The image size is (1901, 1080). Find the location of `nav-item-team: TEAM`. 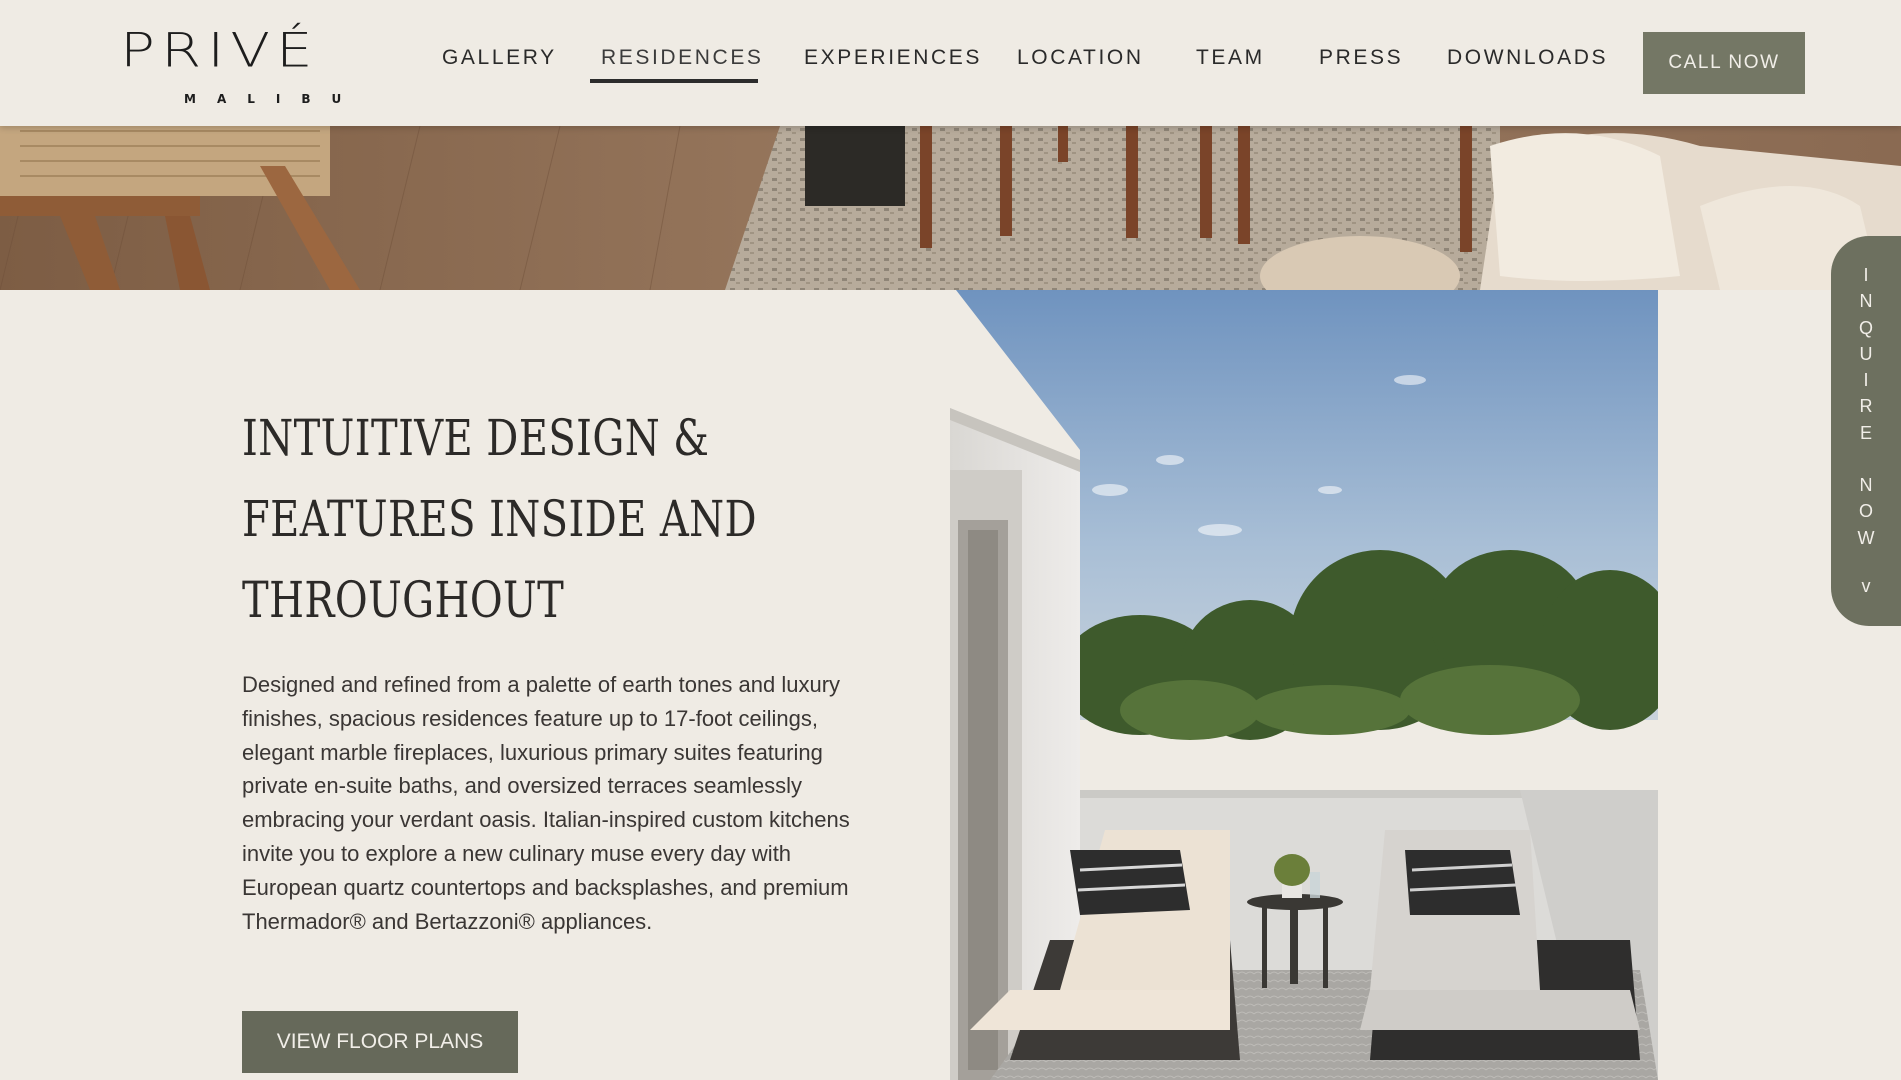

nav-item-team: TEAM is located at coordinates (1230, 58).